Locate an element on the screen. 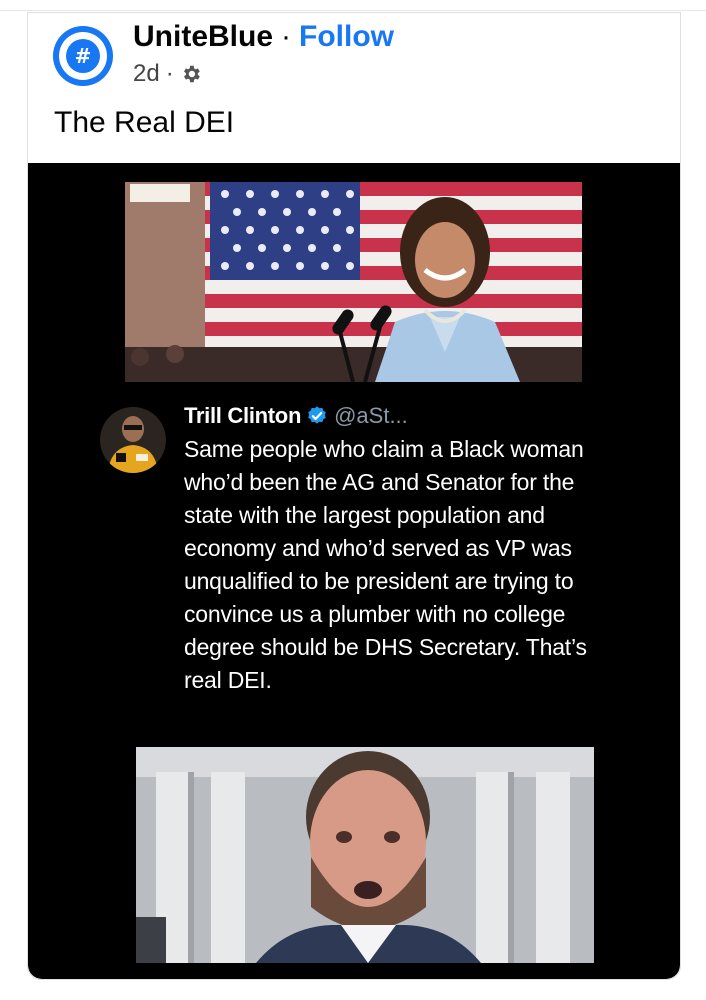 This screenshot has height=1000, width=706. group-hashtag-icon: # is located at coordinates (83, 56).